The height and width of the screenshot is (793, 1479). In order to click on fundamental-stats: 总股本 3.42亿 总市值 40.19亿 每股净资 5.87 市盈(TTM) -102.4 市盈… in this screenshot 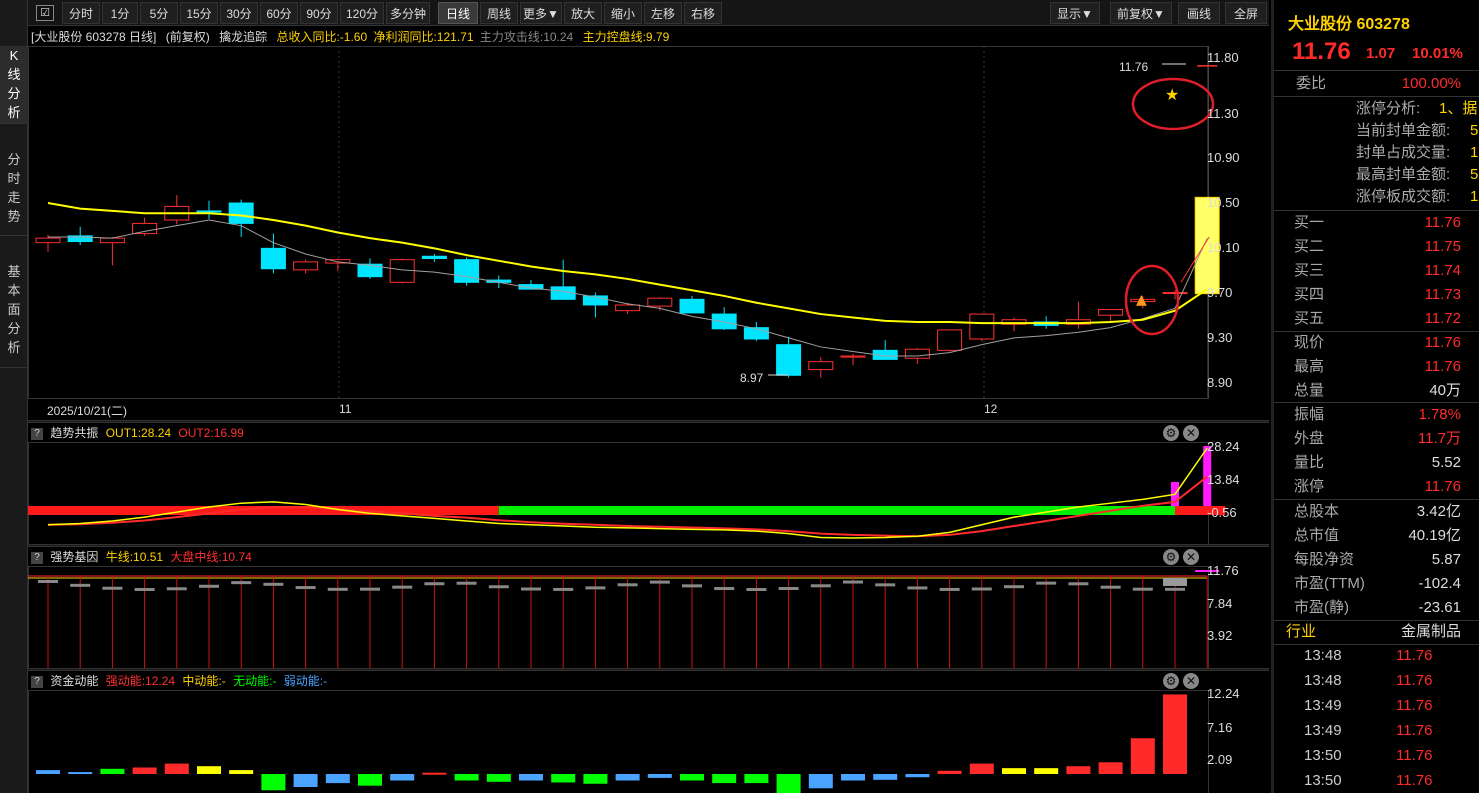, I will do `click(1376, 560)`.